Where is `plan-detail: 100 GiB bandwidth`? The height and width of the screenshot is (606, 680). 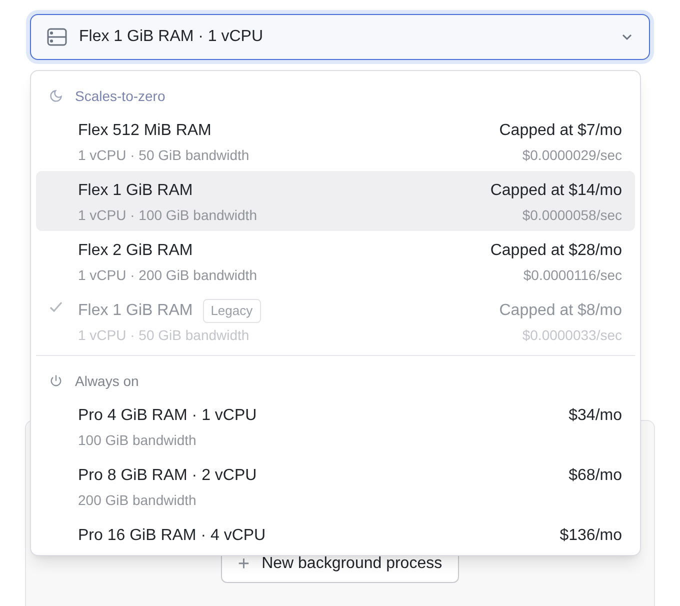
plan-detail: 100 GiB bandwidth is located at coordinates (138, 440).